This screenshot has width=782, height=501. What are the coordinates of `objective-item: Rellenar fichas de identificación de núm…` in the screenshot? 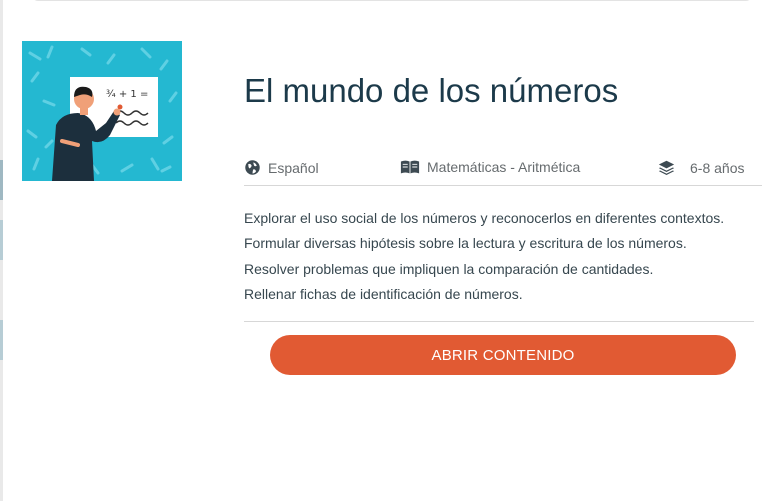 It's located at (383, 293).